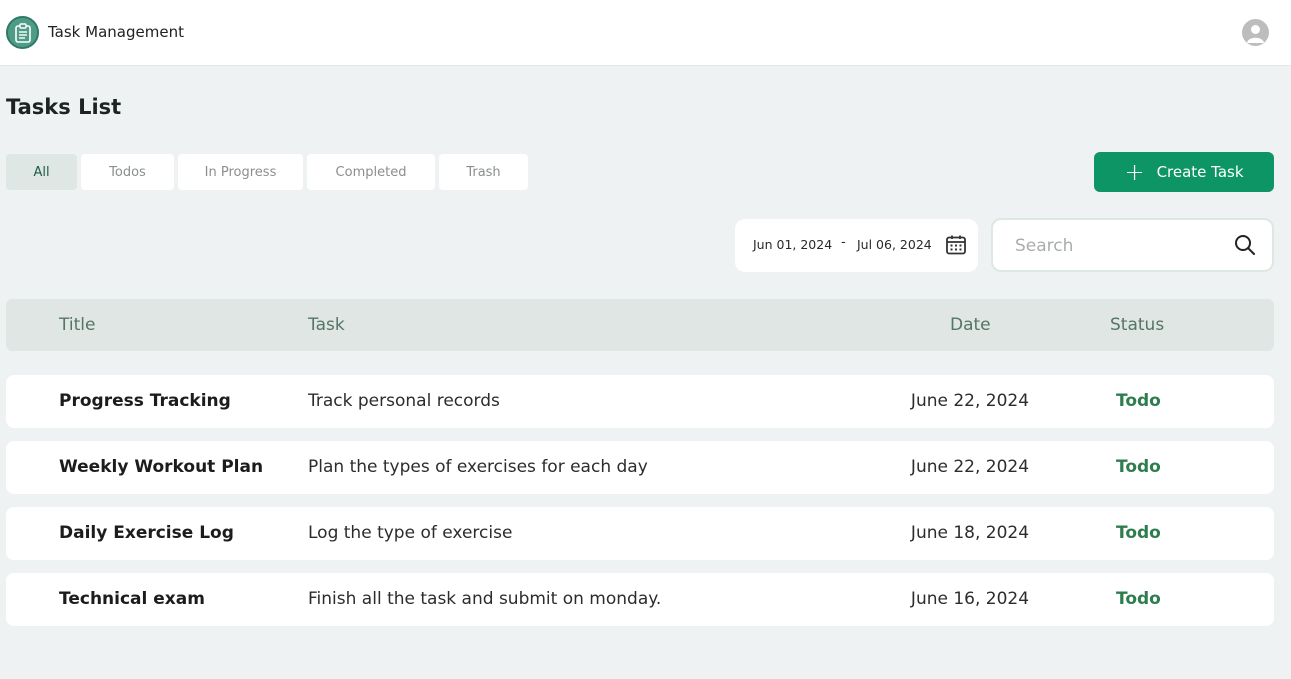 The width and height of the screenshot is (1291, 679). I want to click on search-icon, so click(1245, 245).